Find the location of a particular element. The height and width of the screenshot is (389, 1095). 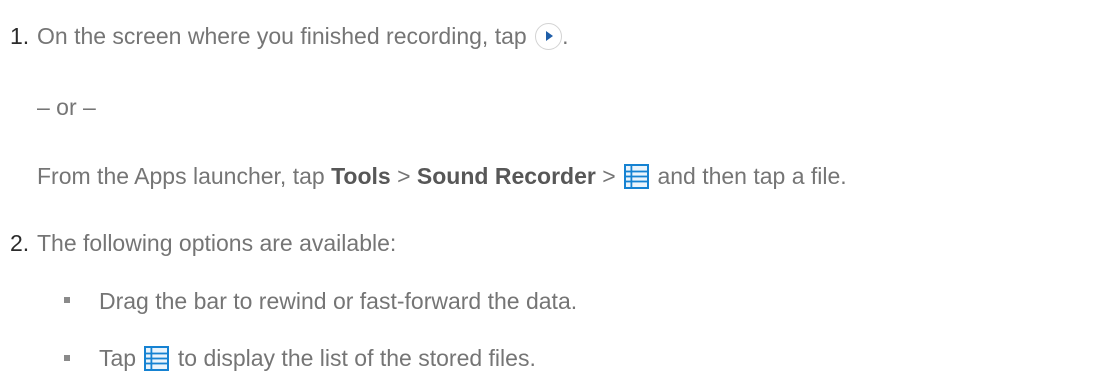

bullet-tap-text: Tap is located at coordinates (118, 358).